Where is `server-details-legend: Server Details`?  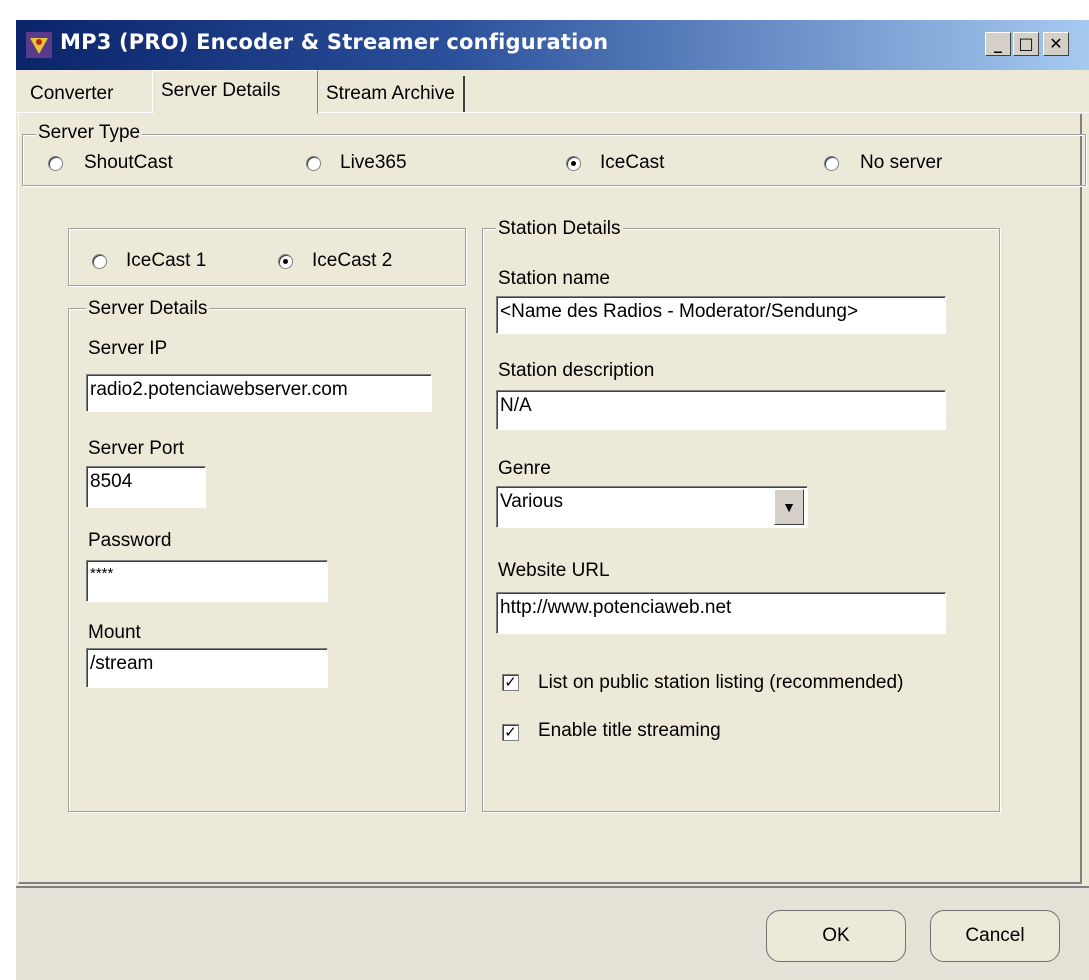 server-details-legend: Server Details is located at coordinates (148, 309).